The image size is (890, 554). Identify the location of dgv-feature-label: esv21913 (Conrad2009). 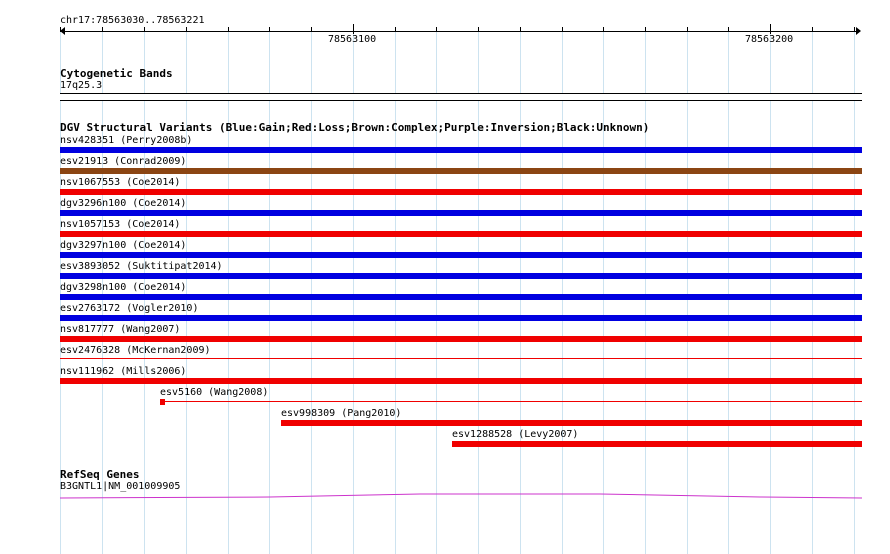
(123, 161).